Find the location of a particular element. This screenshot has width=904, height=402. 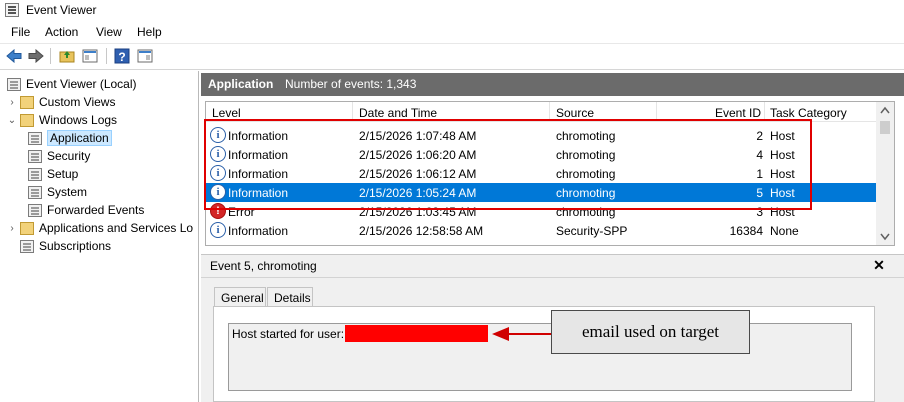

event-count: Number of events: 1,343 is located at coordinates (351, 84).